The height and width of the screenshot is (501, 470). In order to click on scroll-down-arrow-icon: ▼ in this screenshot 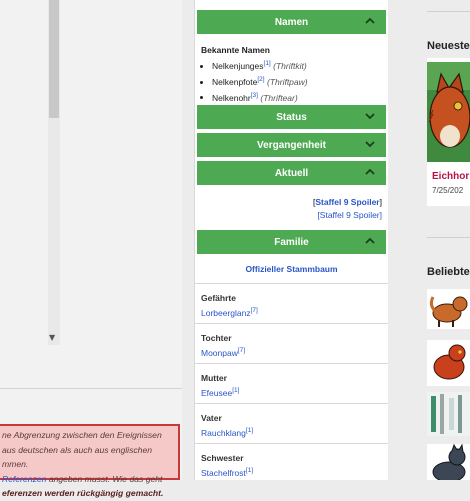, I will do `click(52, 337)`.